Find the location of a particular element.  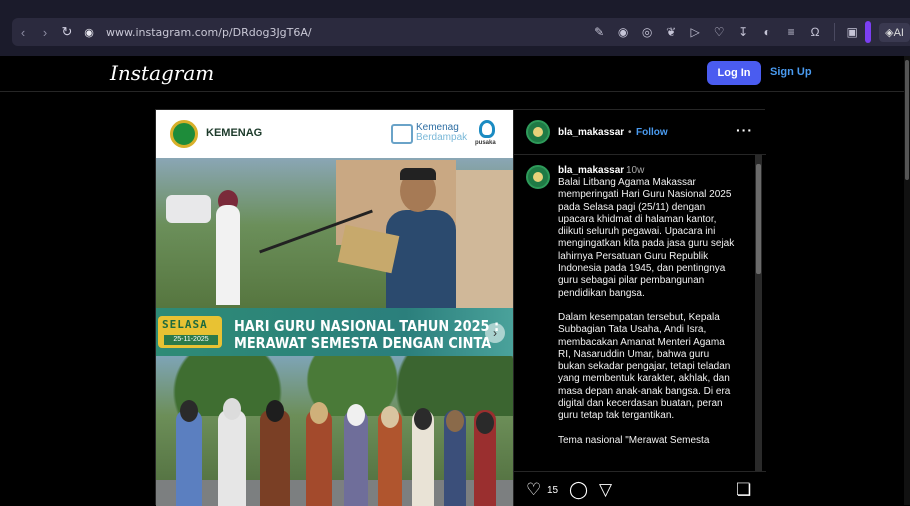

instagram-header: Instagram Log In Sign Up is located at coordinates (455, 74).